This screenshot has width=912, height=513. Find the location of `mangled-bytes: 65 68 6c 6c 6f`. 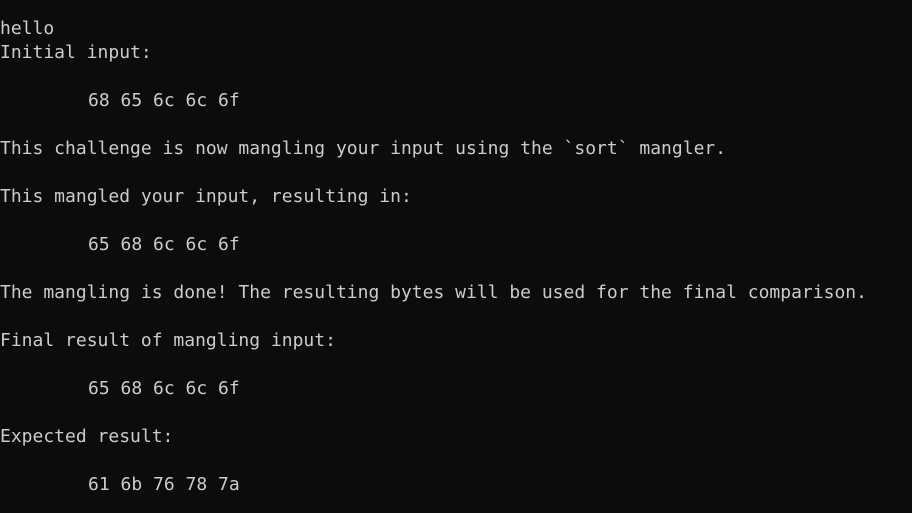

mangled-bytes: 65 68 6c 6c 6f is located at coordinates (164, 244).